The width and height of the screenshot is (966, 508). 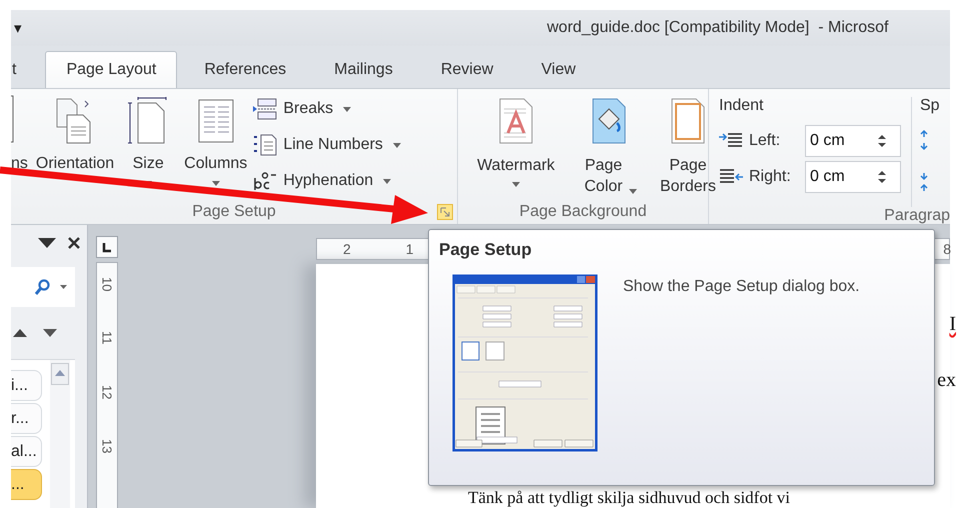 I want to click on button-label: Hyphenation, so click(x=328, y=181).